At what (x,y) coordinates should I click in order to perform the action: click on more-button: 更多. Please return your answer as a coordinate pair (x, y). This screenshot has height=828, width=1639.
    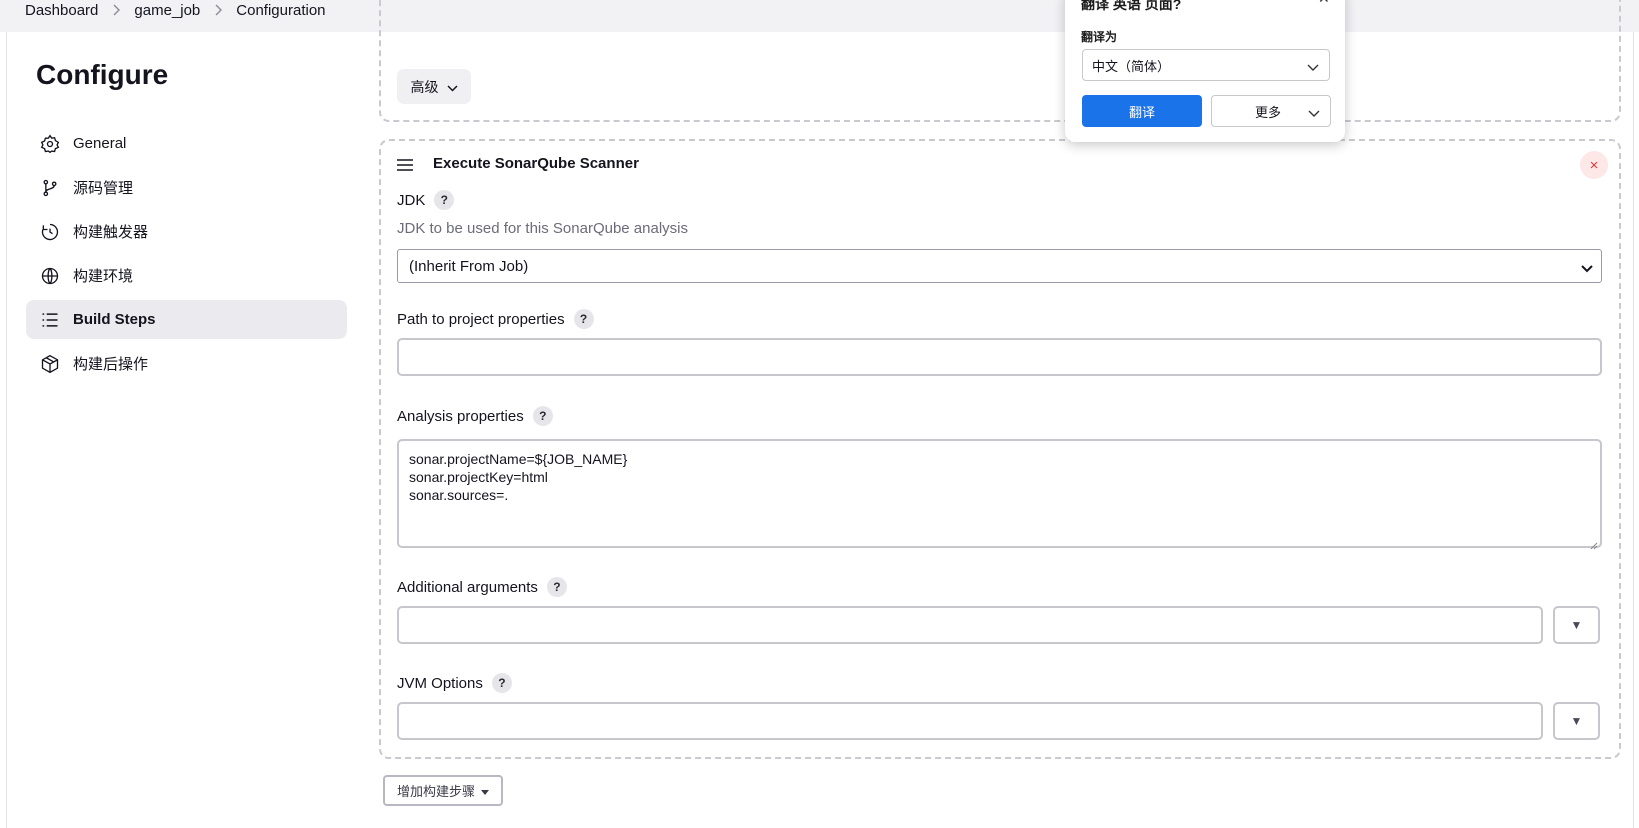
    Looking at the image, I should click on (1271, 111).